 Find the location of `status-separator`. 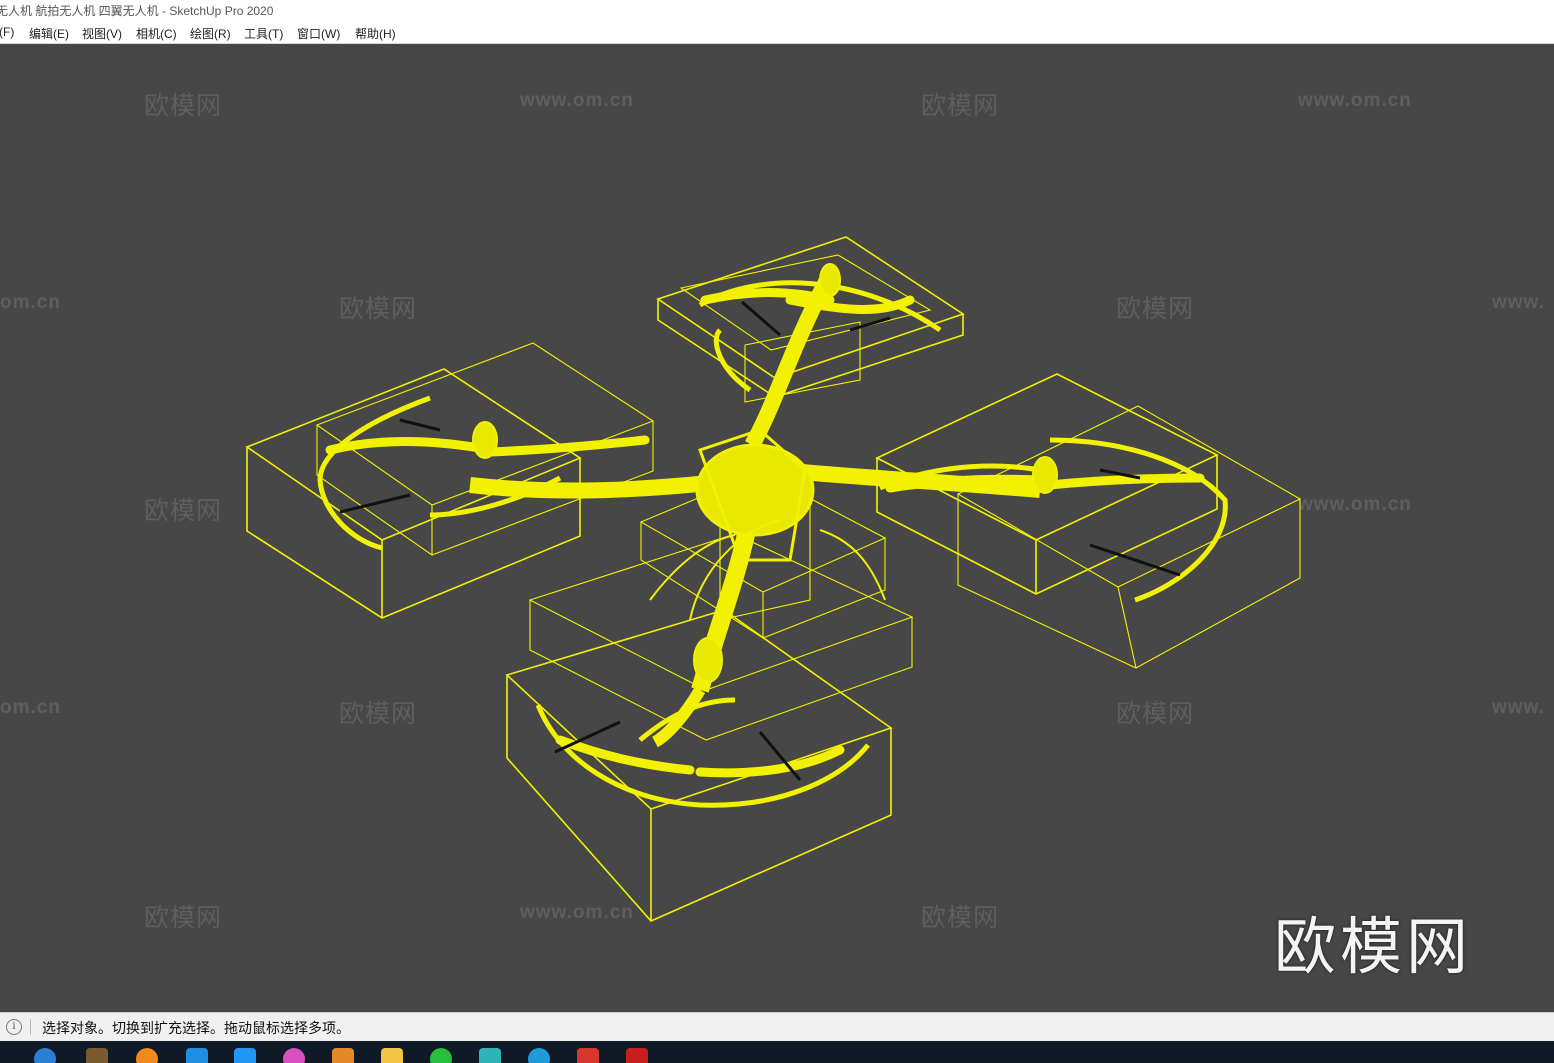

status-separator is located at coordinates (30, 1027).